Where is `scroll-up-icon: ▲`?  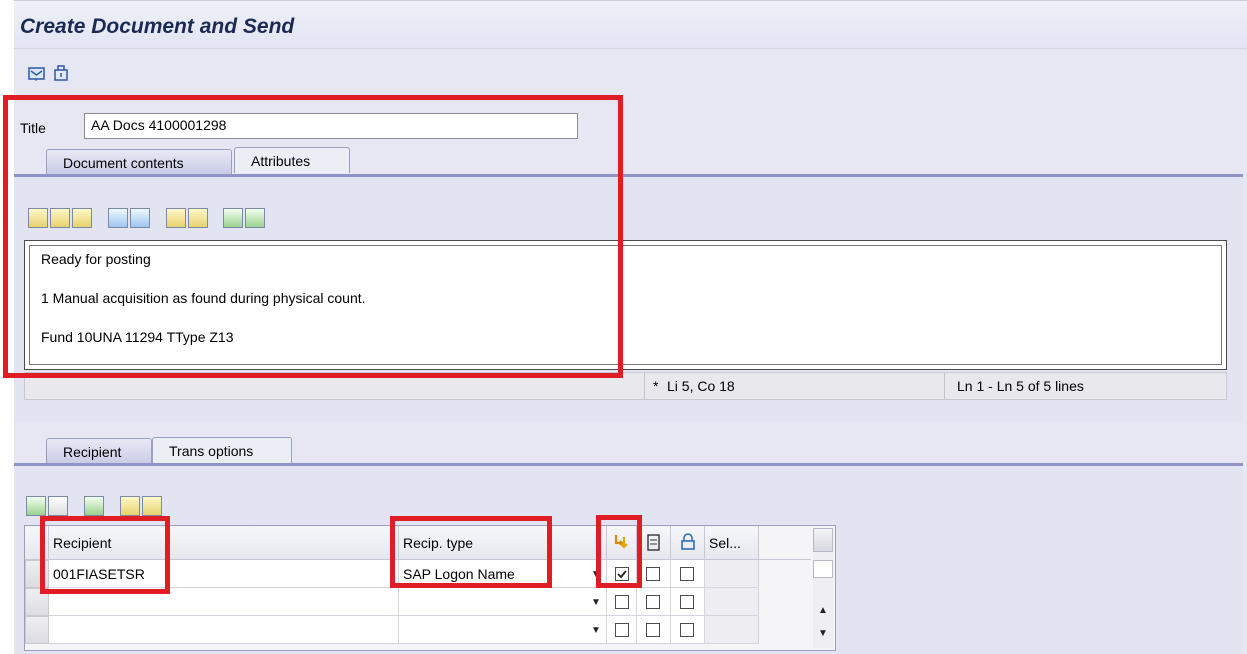
scroll-up-icon: ▲ is located at coordinates (823, 610).